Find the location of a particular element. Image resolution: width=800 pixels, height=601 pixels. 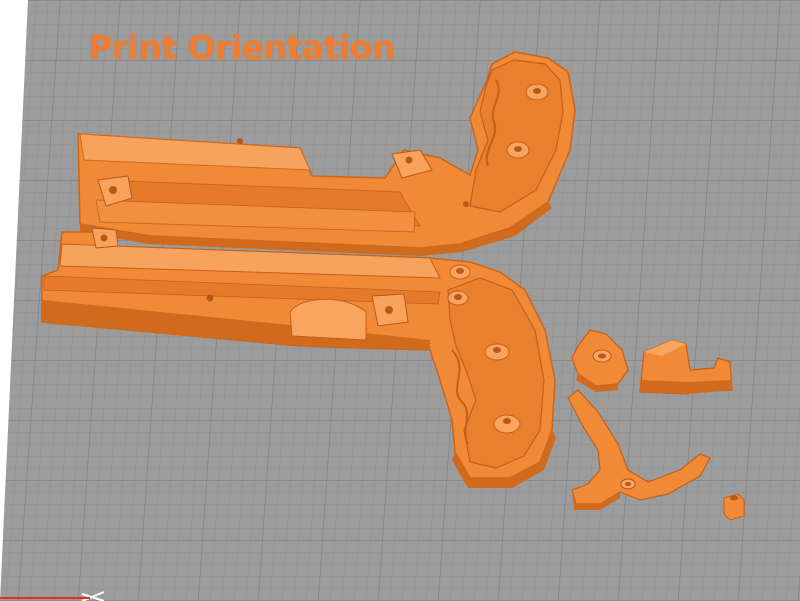

page-title: Print Orientation is located at coordinates (241, 47).